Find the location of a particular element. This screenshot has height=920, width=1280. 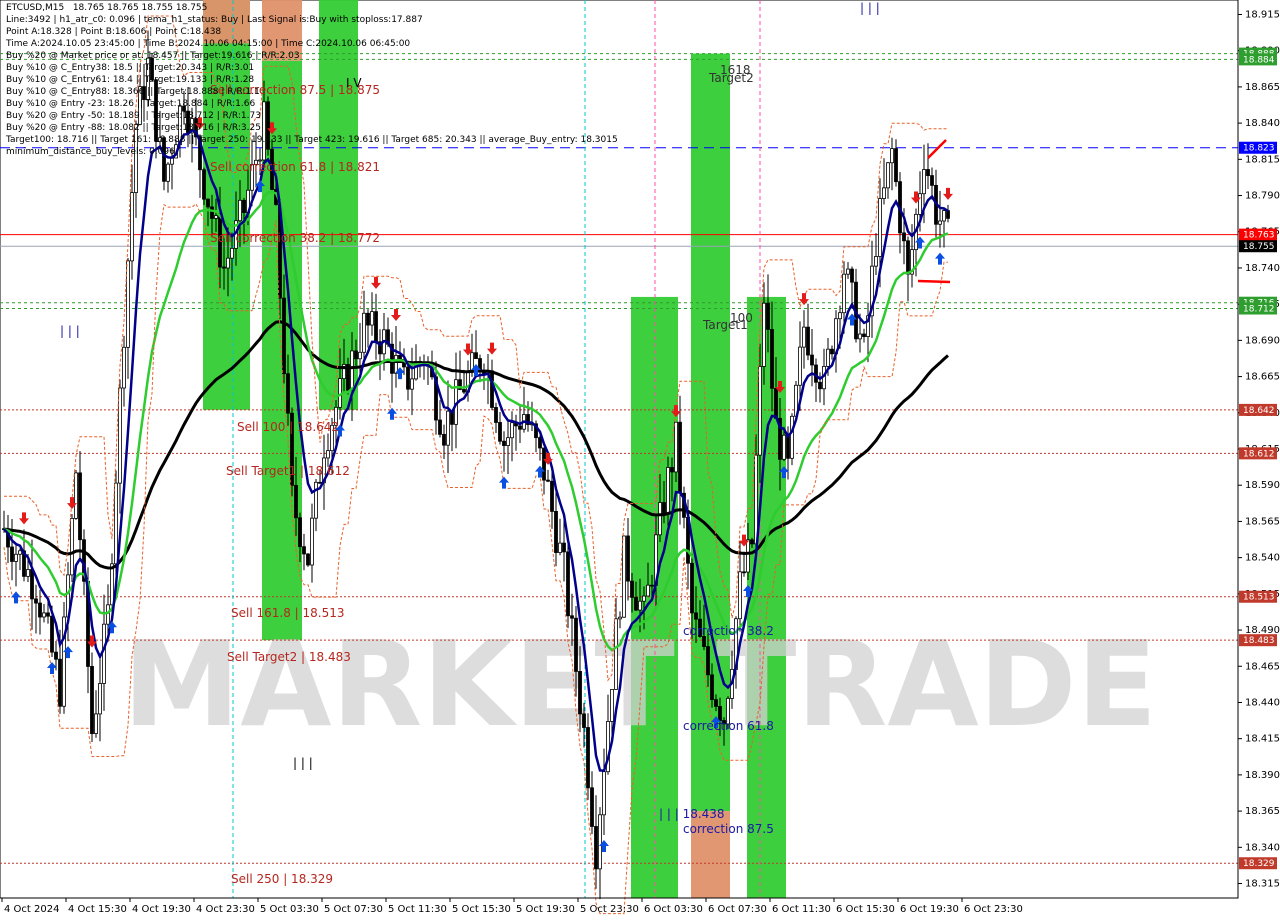

level-label: correction 87.5 is located at coordinates (728, 829).